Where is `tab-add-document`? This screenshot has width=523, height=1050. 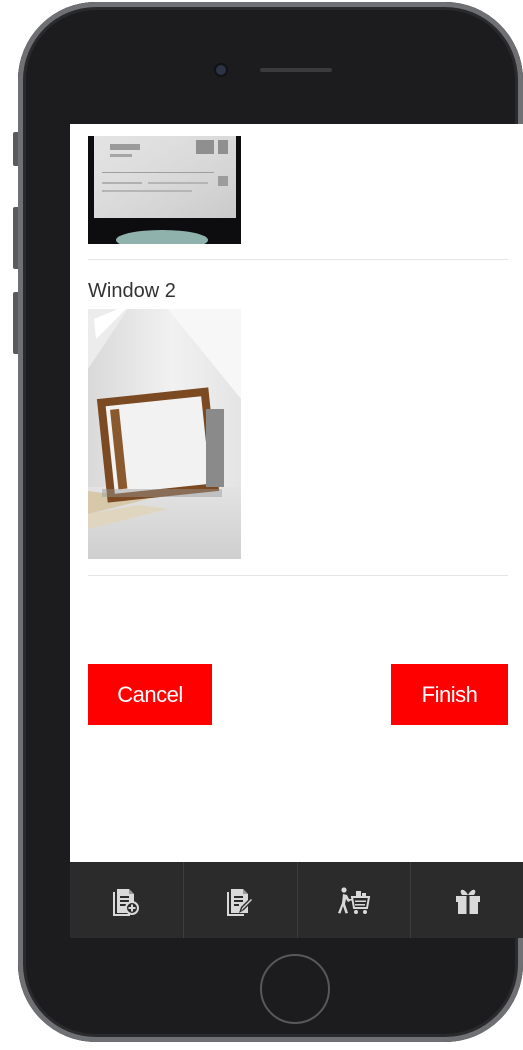 tab-add-document is located at coordinates (127, 900).